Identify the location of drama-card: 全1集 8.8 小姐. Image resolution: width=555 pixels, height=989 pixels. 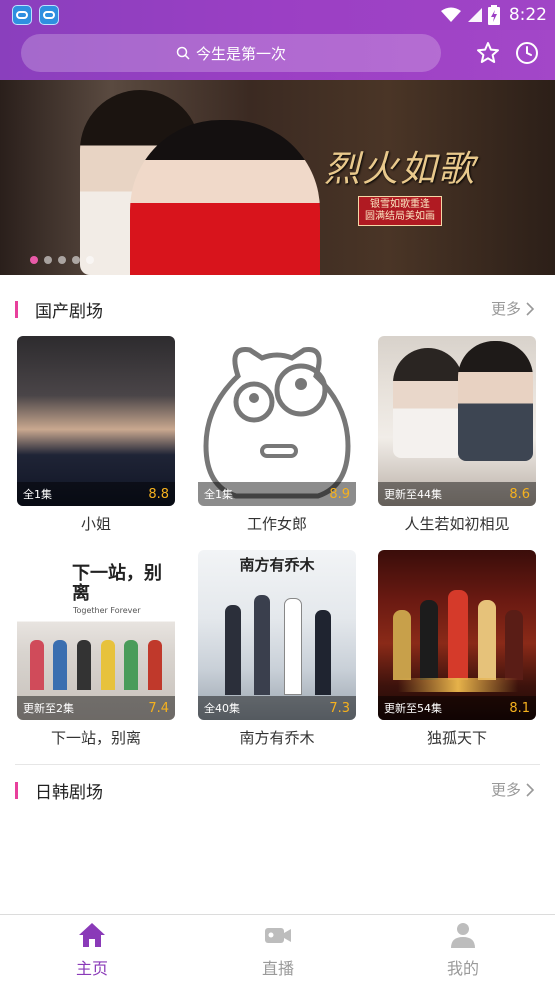
(97, 435).